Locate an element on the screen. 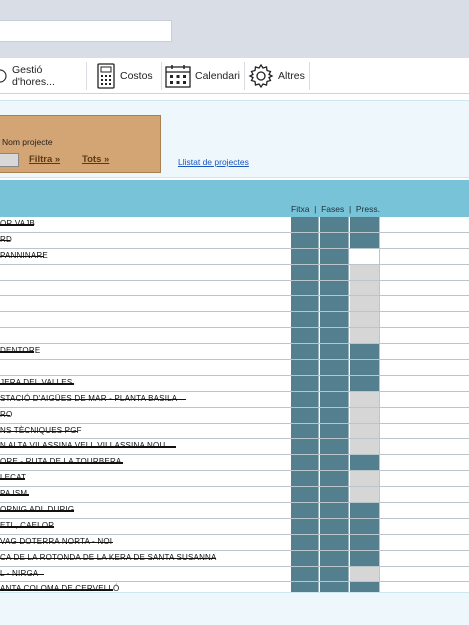  table-row: PA ISM is located at coordinates (234, 495).